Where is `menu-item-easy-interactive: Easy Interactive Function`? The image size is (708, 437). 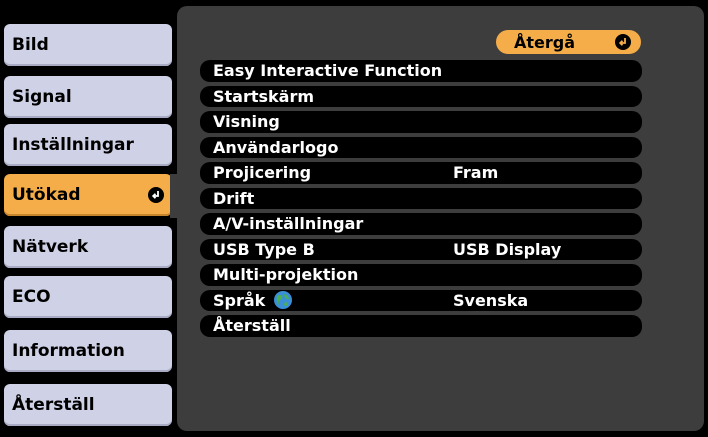 menu-item-easy-interactive: Easy Interactive Function is located at coordinates (421, 71).